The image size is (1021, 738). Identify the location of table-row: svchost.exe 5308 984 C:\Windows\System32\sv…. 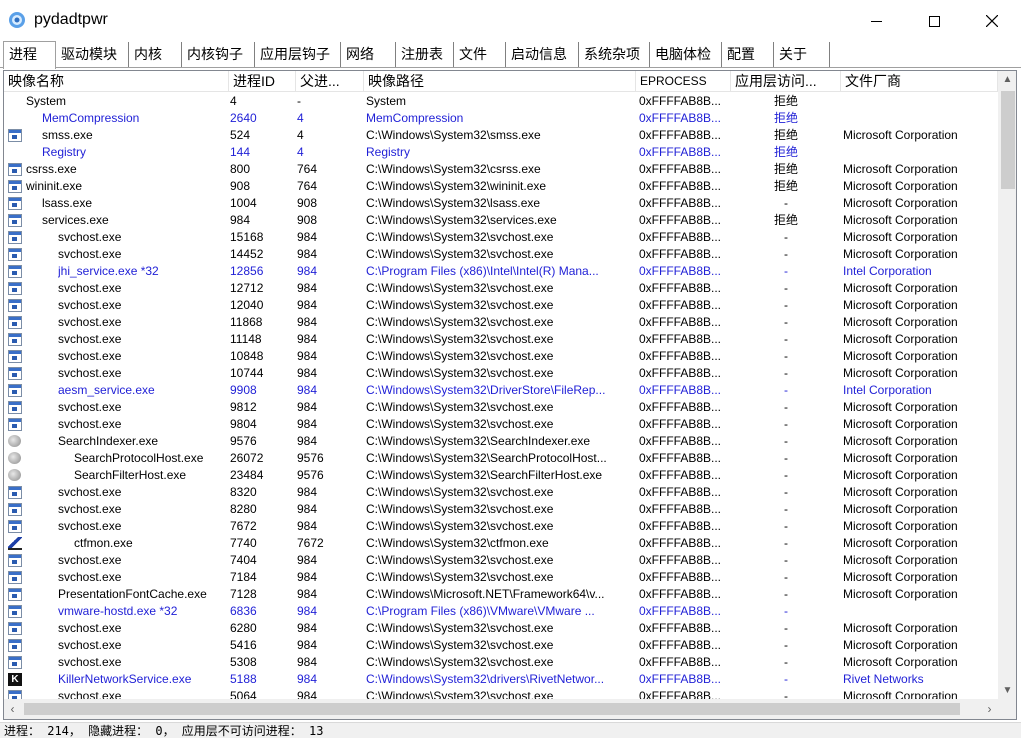
(501, 662).